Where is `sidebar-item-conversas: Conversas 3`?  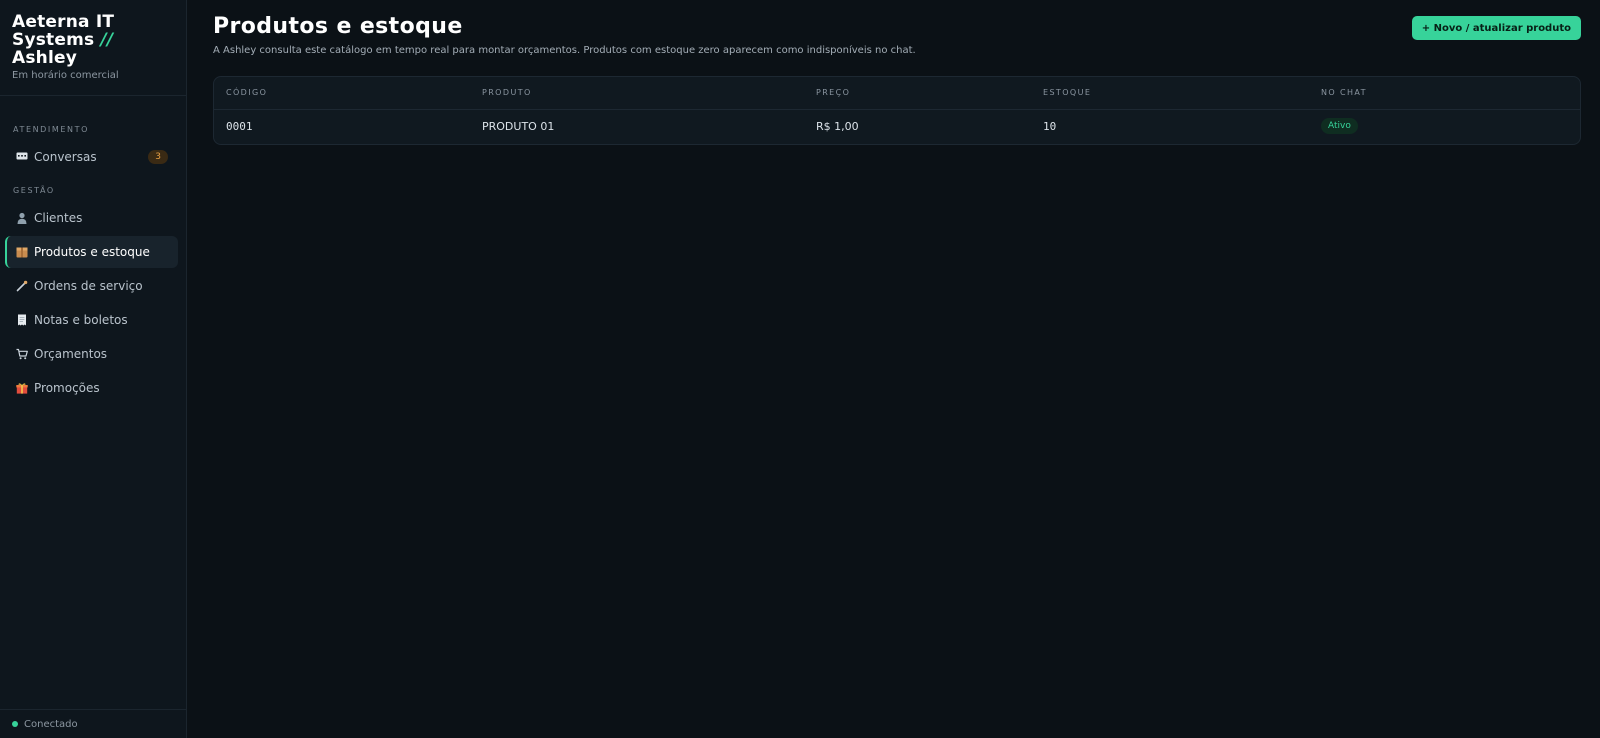
sidebar-item-conversas: Conversas 3 is located at coordinates (91, 157).